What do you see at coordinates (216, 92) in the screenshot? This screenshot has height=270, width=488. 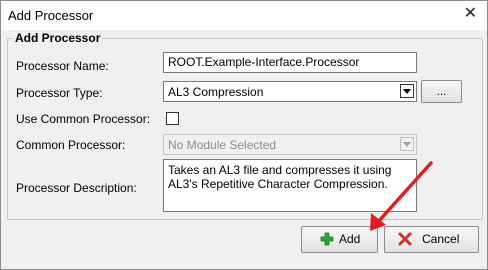 I see `processor-type-value: AL3 Compression` at bounding box center [216, 92].